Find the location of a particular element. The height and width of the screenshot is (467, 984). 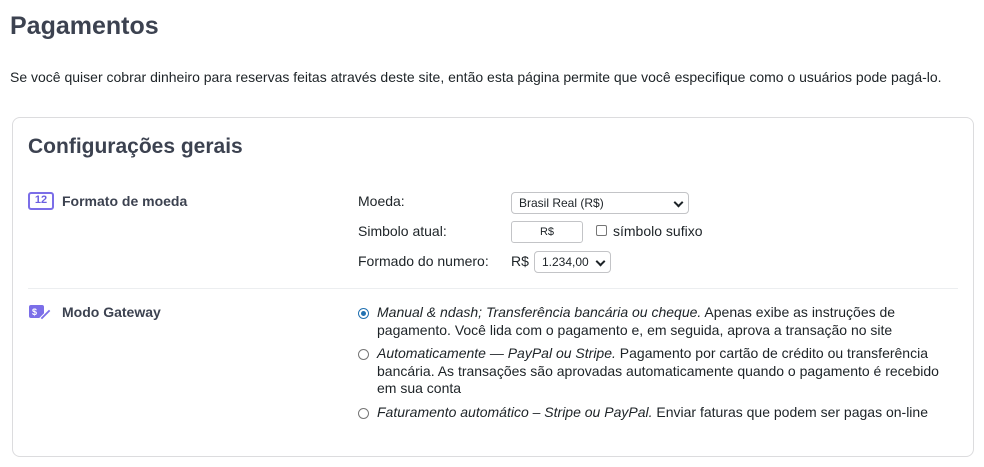

number-format-prefix: R$ is located at coordinates (520, 261).